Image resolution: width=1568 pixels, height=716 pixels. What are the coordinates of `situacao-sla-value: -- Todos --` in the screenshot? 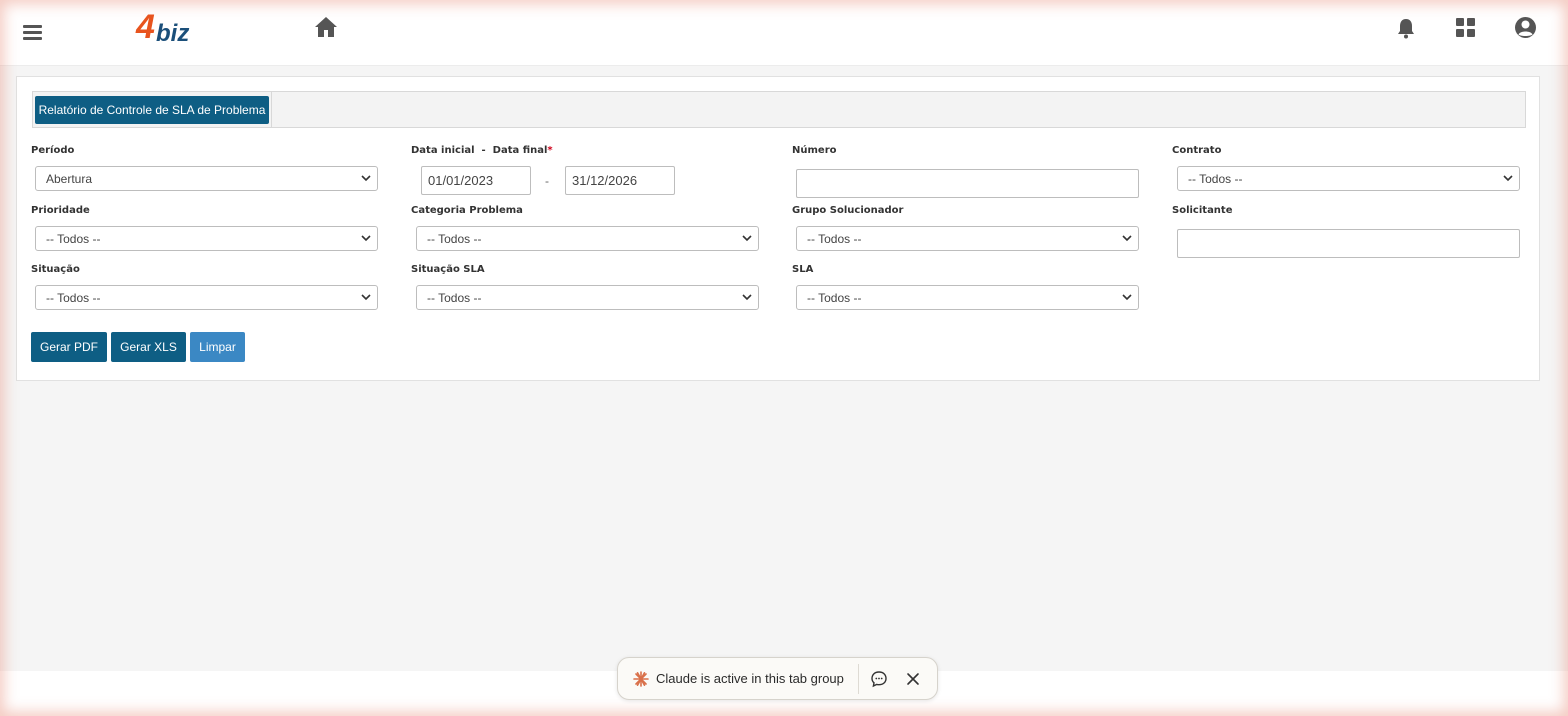 It's located at (454, 297).